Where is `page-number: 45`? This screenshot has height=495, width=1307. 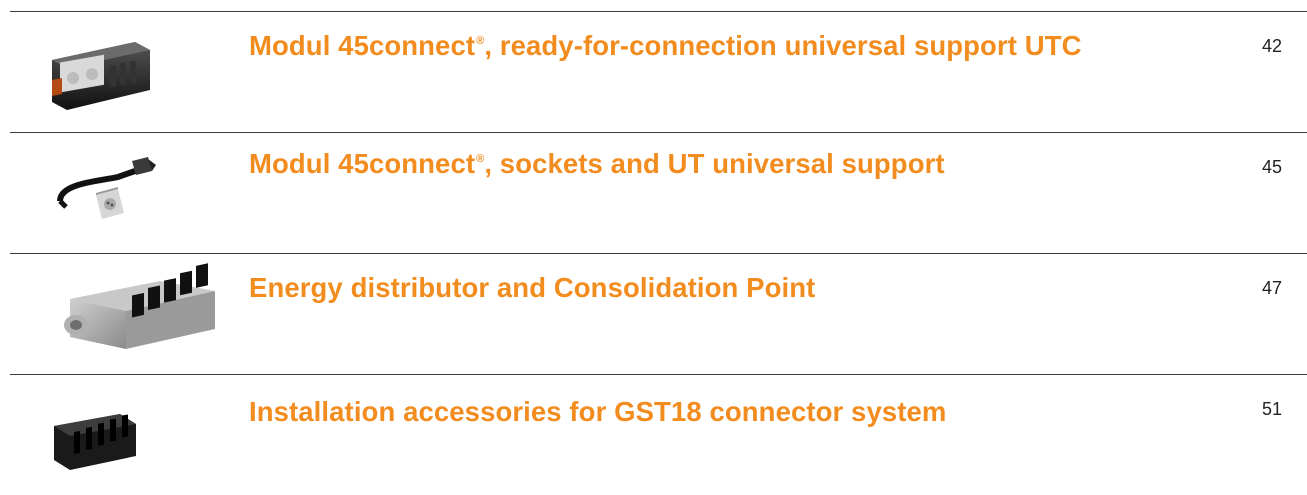
page-number: 45 is located at coordinates (1272, 167).